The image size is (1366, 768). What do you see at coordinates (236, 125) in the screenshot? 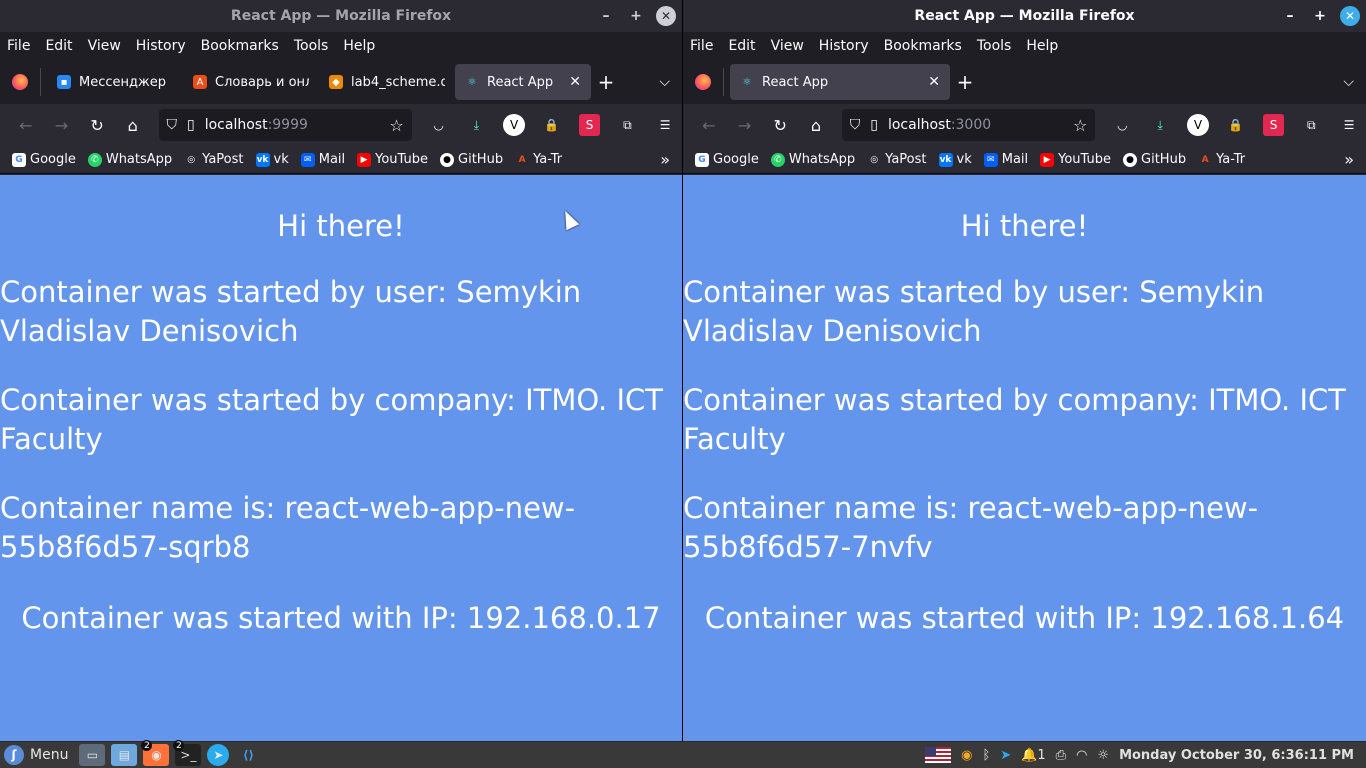
I see `url-host: localhost` at bounding box center [236, 125].